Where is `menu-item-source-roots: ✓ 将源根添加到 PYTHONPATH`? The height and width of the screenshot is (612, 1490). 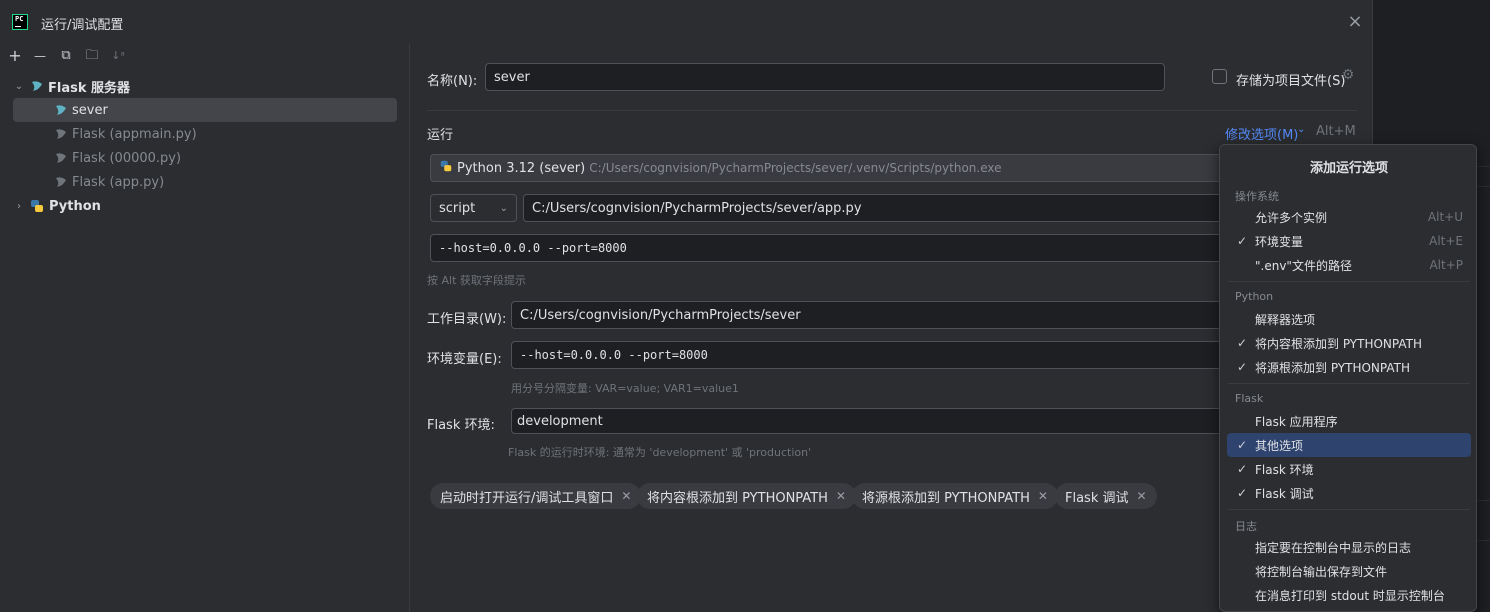 menu-item-source-roots: ✓ 将源根添加到 PYTHONPATH is located at coordinates (1349, 367).